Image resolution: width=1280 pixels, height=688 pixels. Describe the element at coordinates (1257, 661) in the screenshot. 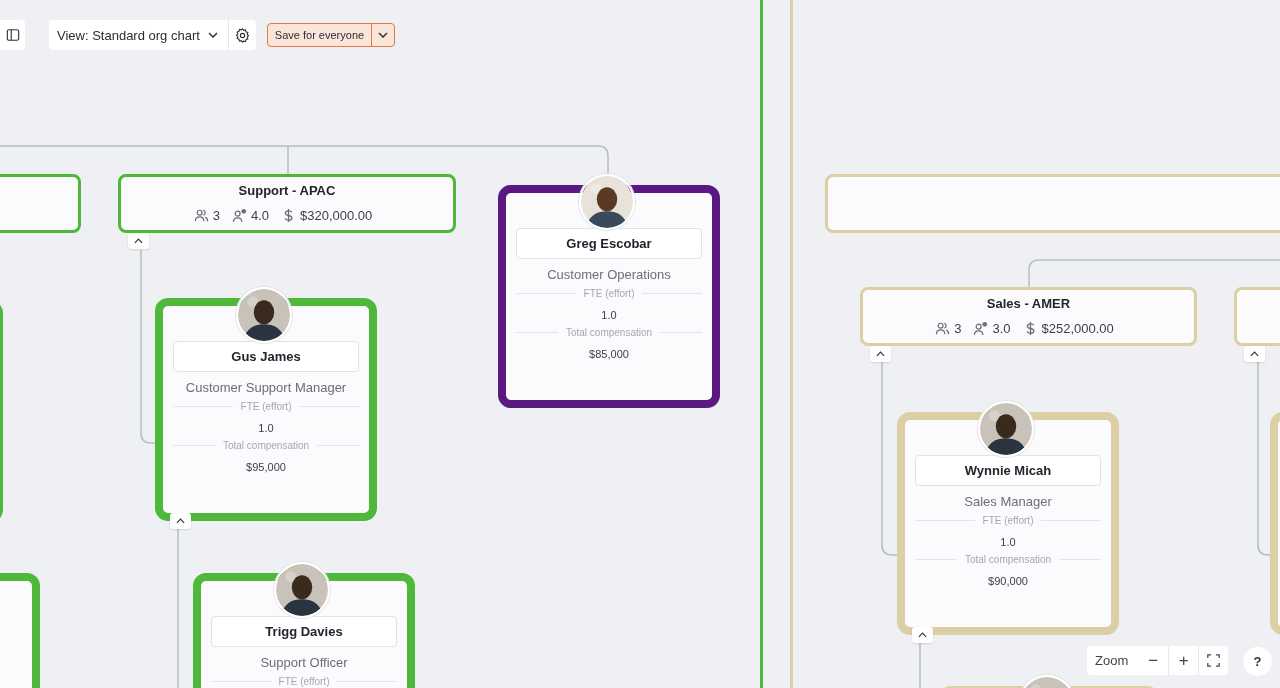

I see `help-button: ?` at that location.